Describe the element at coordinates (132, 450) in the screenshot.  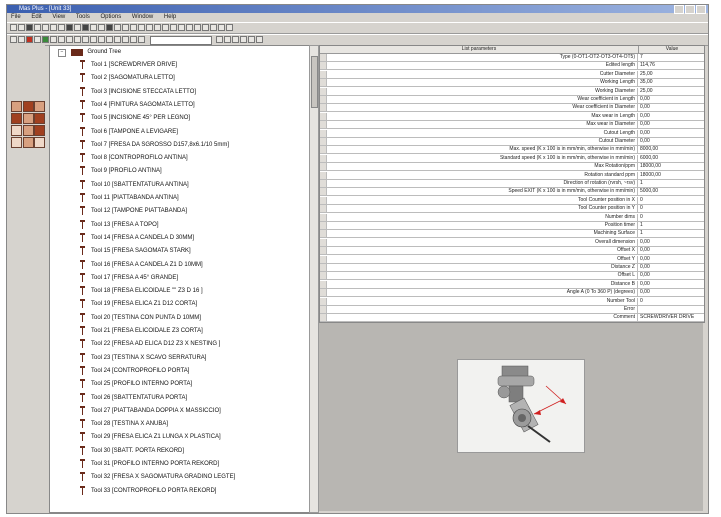
I see `tree-item: Tool 30 [SBATT. PORTA REKORD]` at that location.